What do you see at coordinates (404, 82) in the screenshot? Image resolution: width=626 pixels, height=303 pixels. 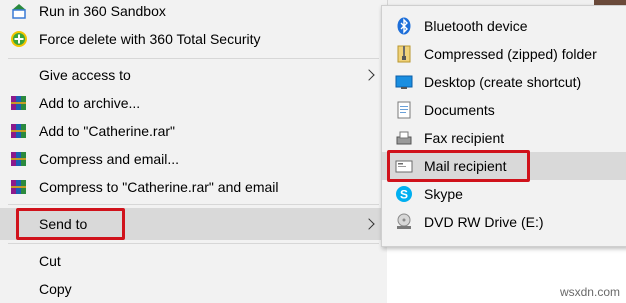 I see `desktop-icon` at bounding box center [404, 82].